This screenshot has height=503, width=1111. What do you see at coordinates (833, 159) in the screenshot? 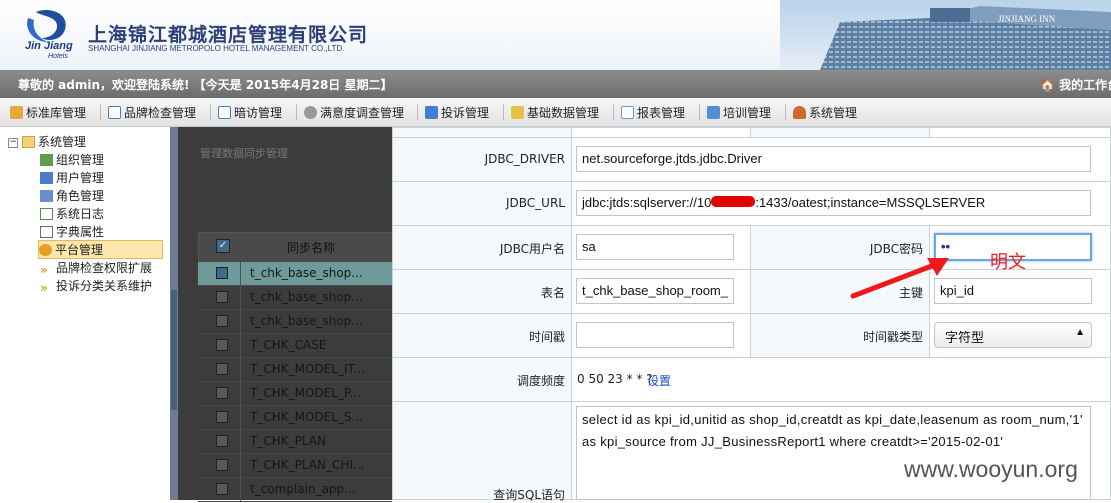
I see `jdbc-driver-input: net.sourceforge.jtds.jdbc.Driver` at bounding box center [833, 159].